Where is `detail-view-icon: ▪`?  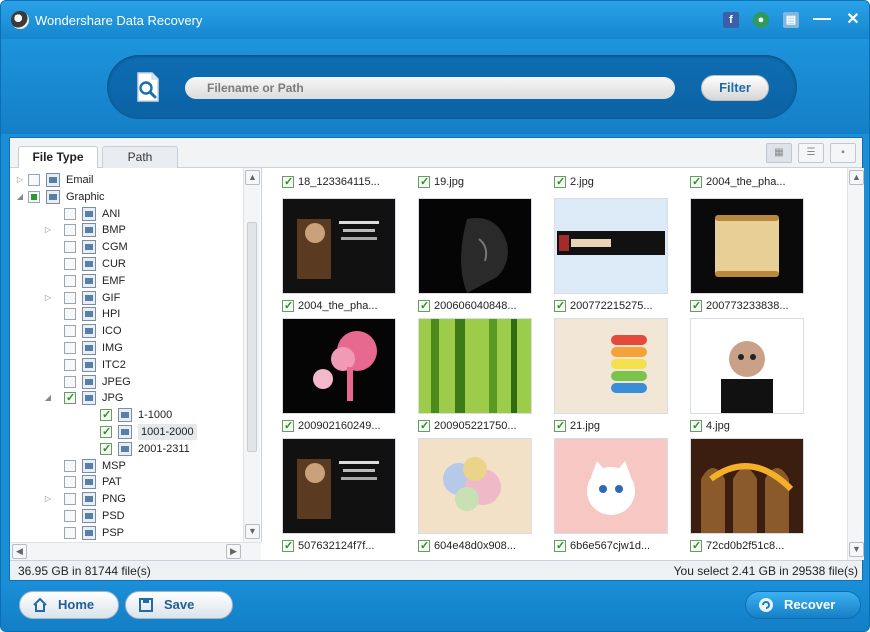 detail-view-icon: ▪ is located at coordinates (843, 153).